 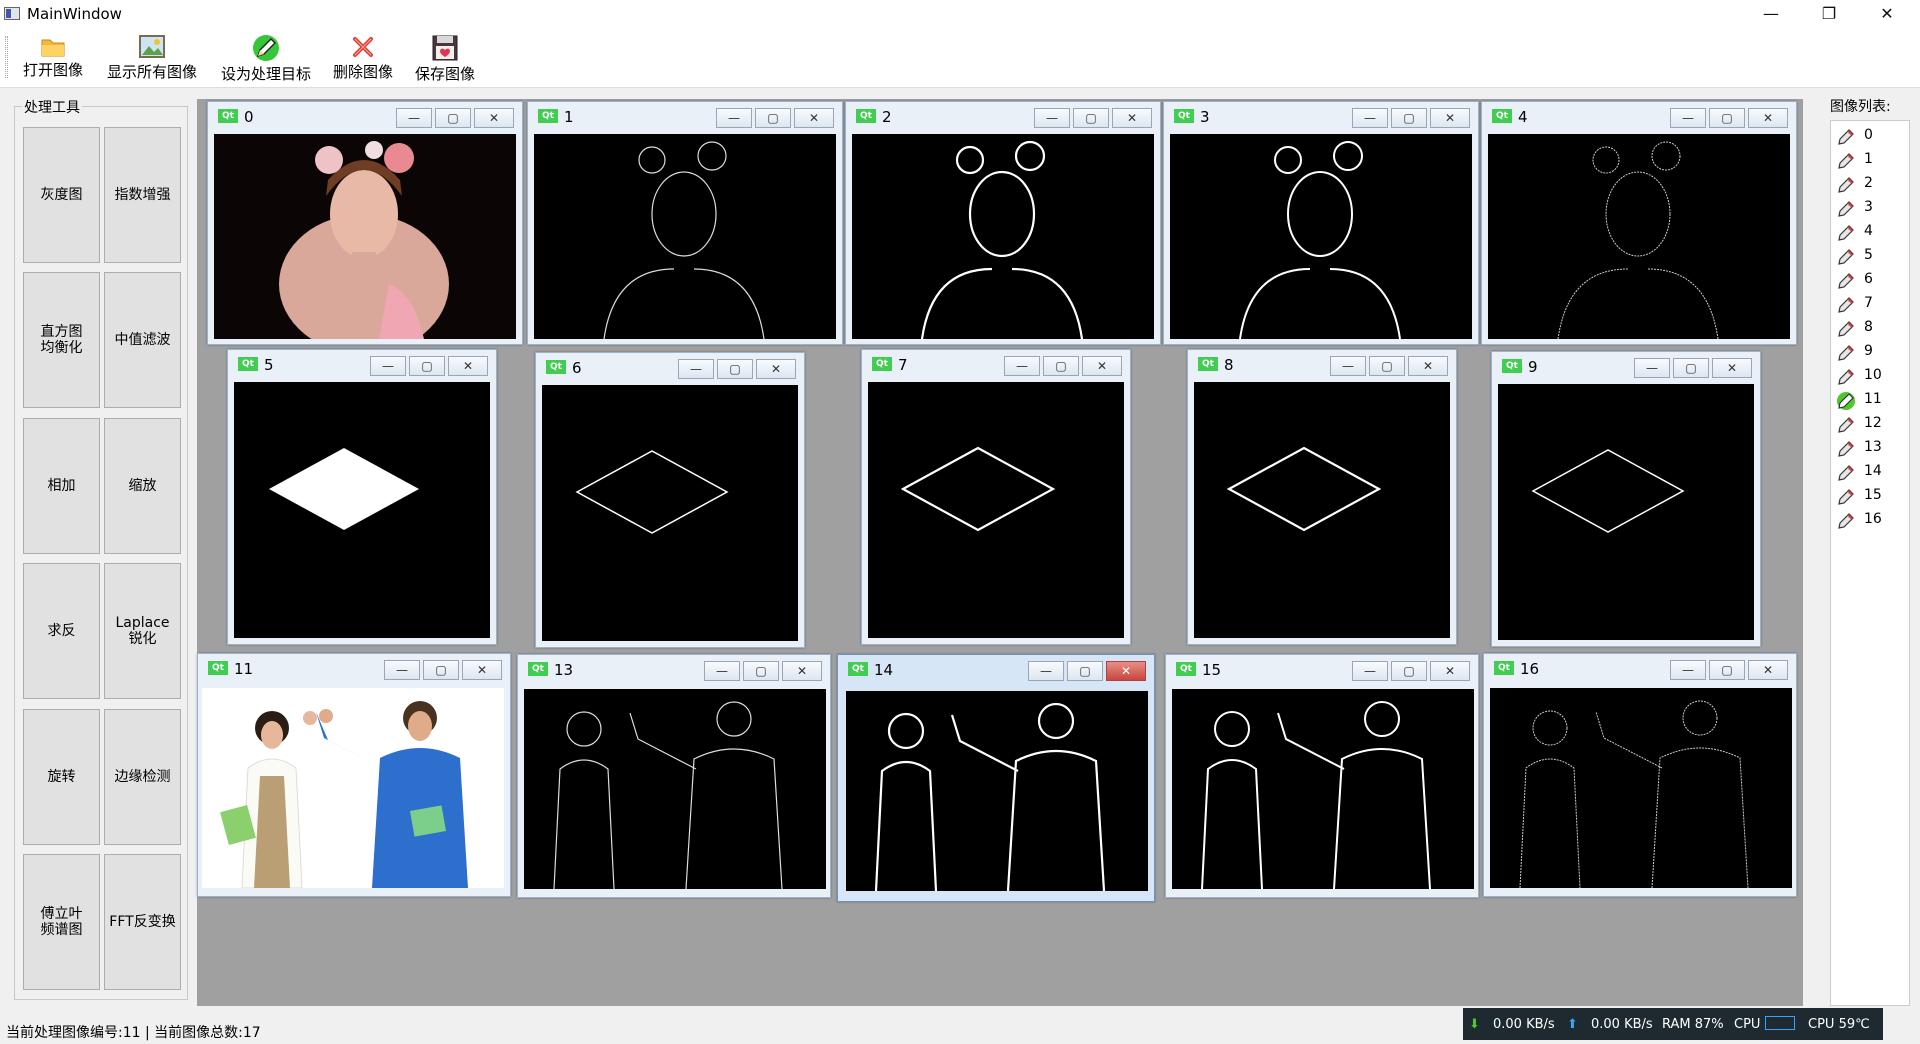 What do you see at coordinates (1872, 448) in the screenshot?
I see `image-list-item: 13` at bounding box center [1872, 448].